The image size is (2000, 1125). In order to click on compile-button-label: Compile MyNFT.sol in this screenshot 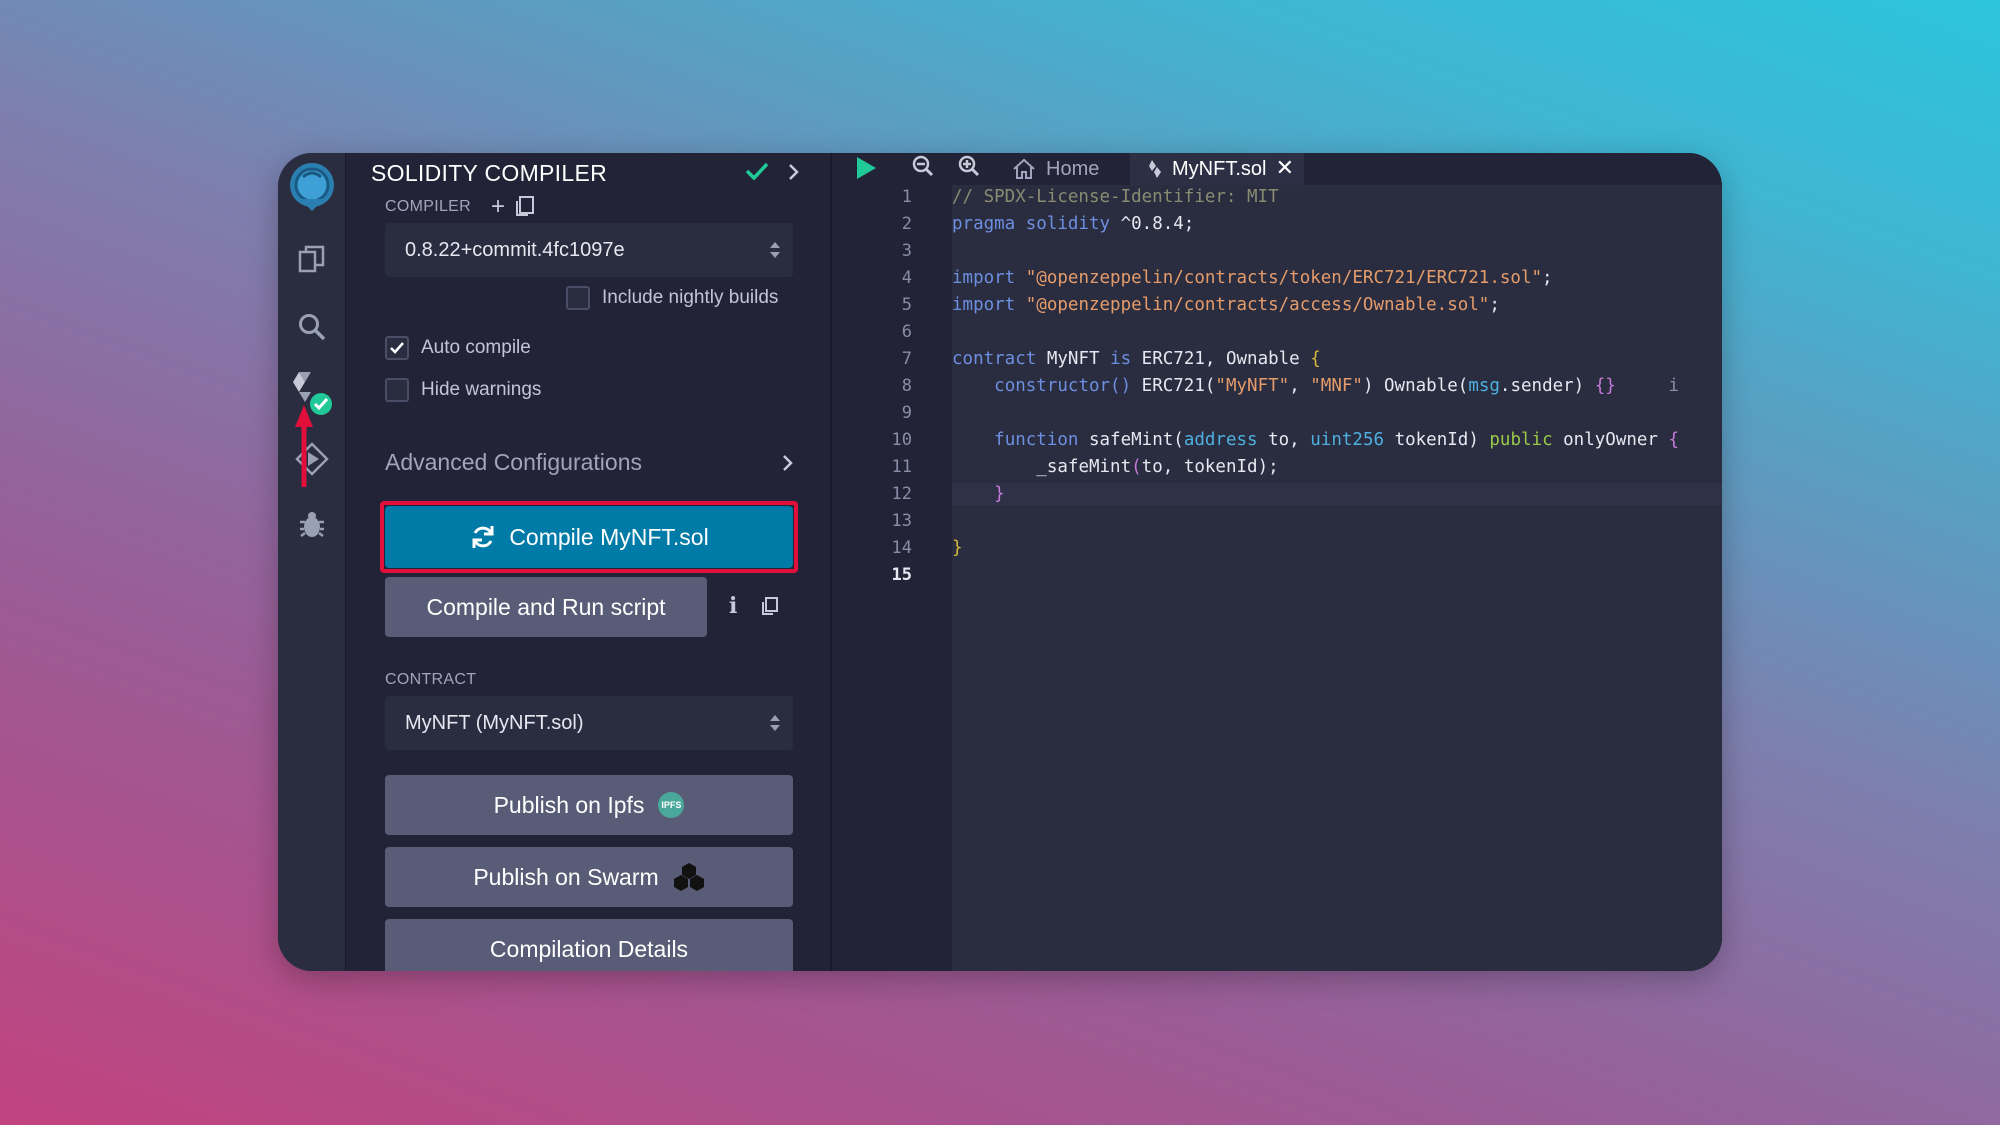, I will do `click(609, 536)`.